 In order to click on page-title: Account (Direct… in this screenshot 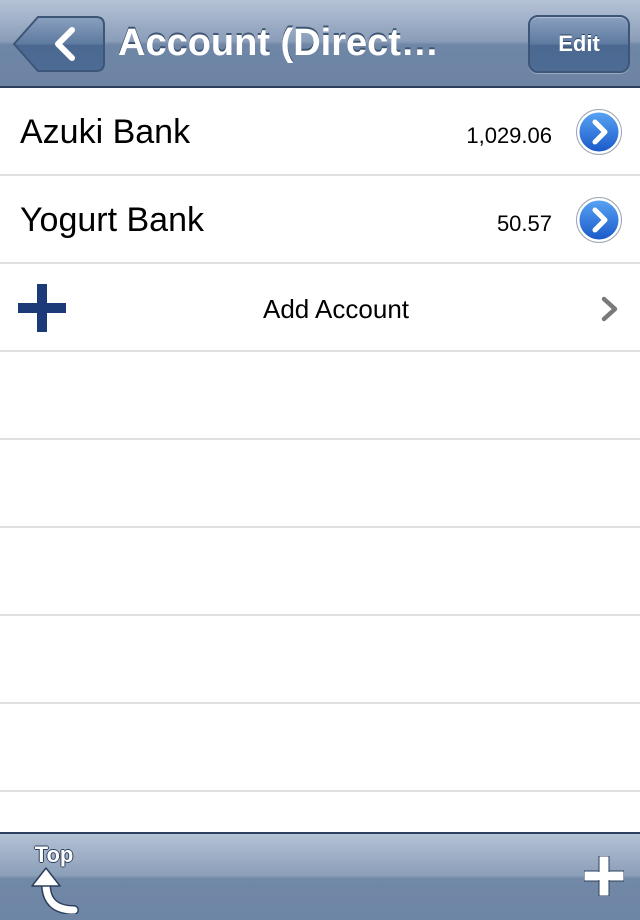, I will do `click(278, 43)`.